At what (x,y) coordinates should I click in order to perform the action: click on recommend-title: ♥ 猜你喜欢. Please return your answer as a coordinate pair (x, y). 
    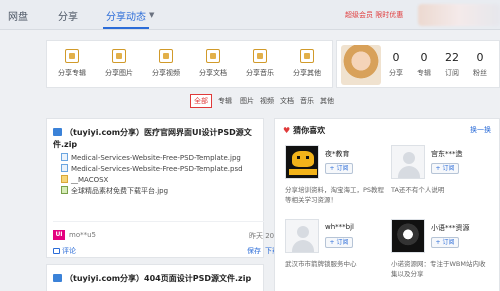
    Looking at the image, I should click on (304, 130).